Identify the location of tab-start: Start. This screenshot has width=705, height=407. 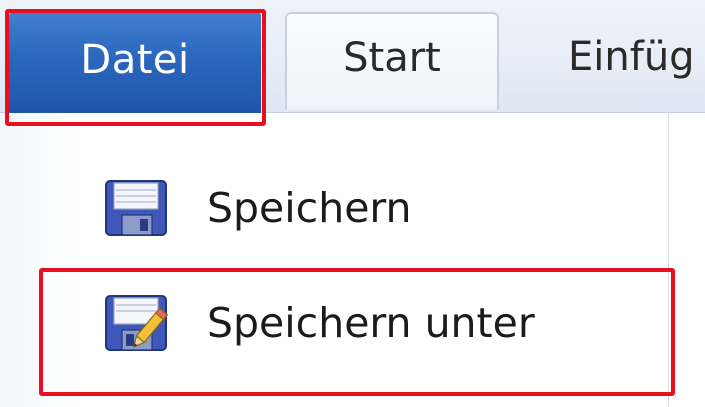
(392, 61).